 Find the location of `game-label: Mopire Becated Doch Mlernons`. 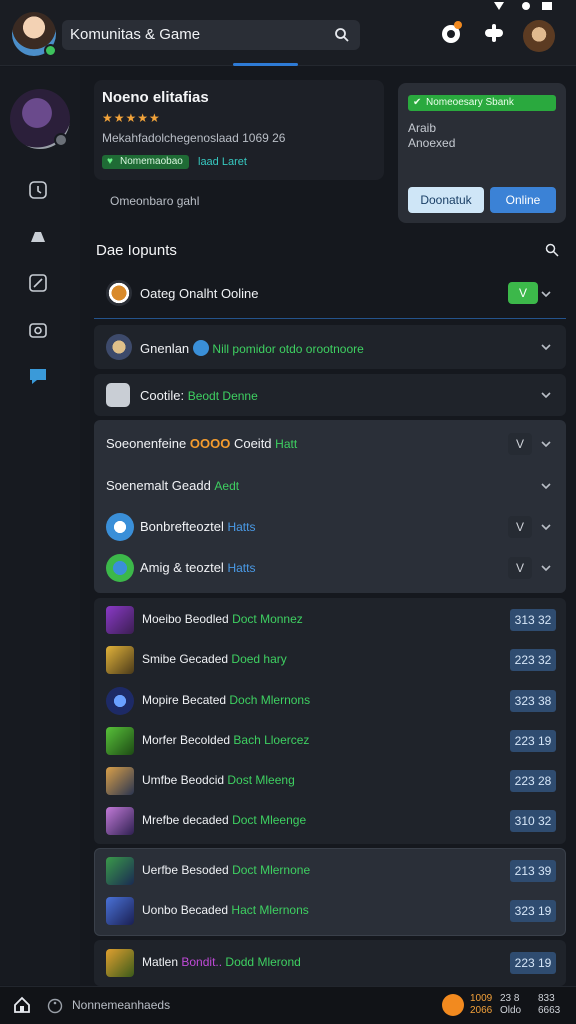

game-label: Mopire Becated Doch Mlernons is located at coordinates (226, 700).